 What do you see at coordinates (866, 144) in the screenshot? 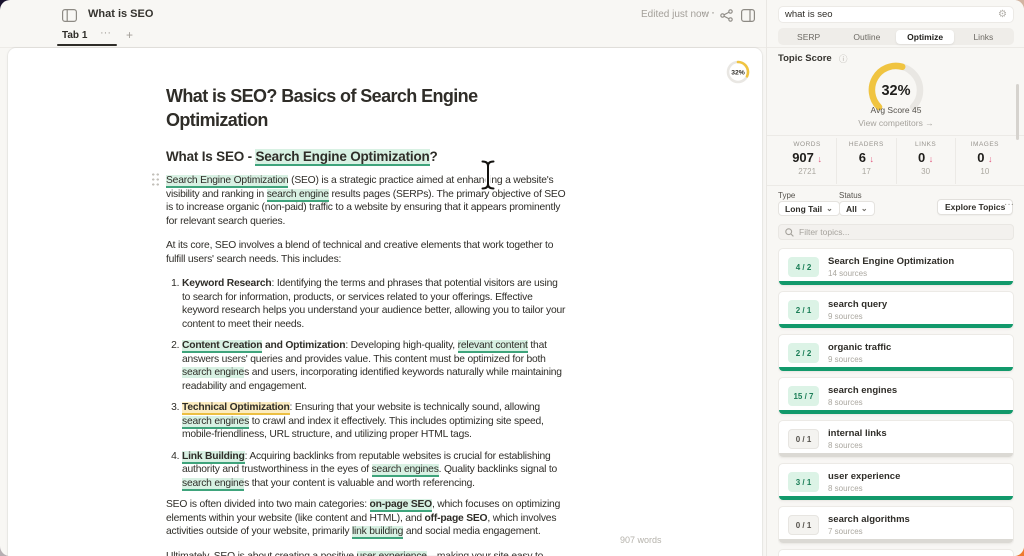
I see `stat-label: HEADERS` at bounding box center [866, 144].